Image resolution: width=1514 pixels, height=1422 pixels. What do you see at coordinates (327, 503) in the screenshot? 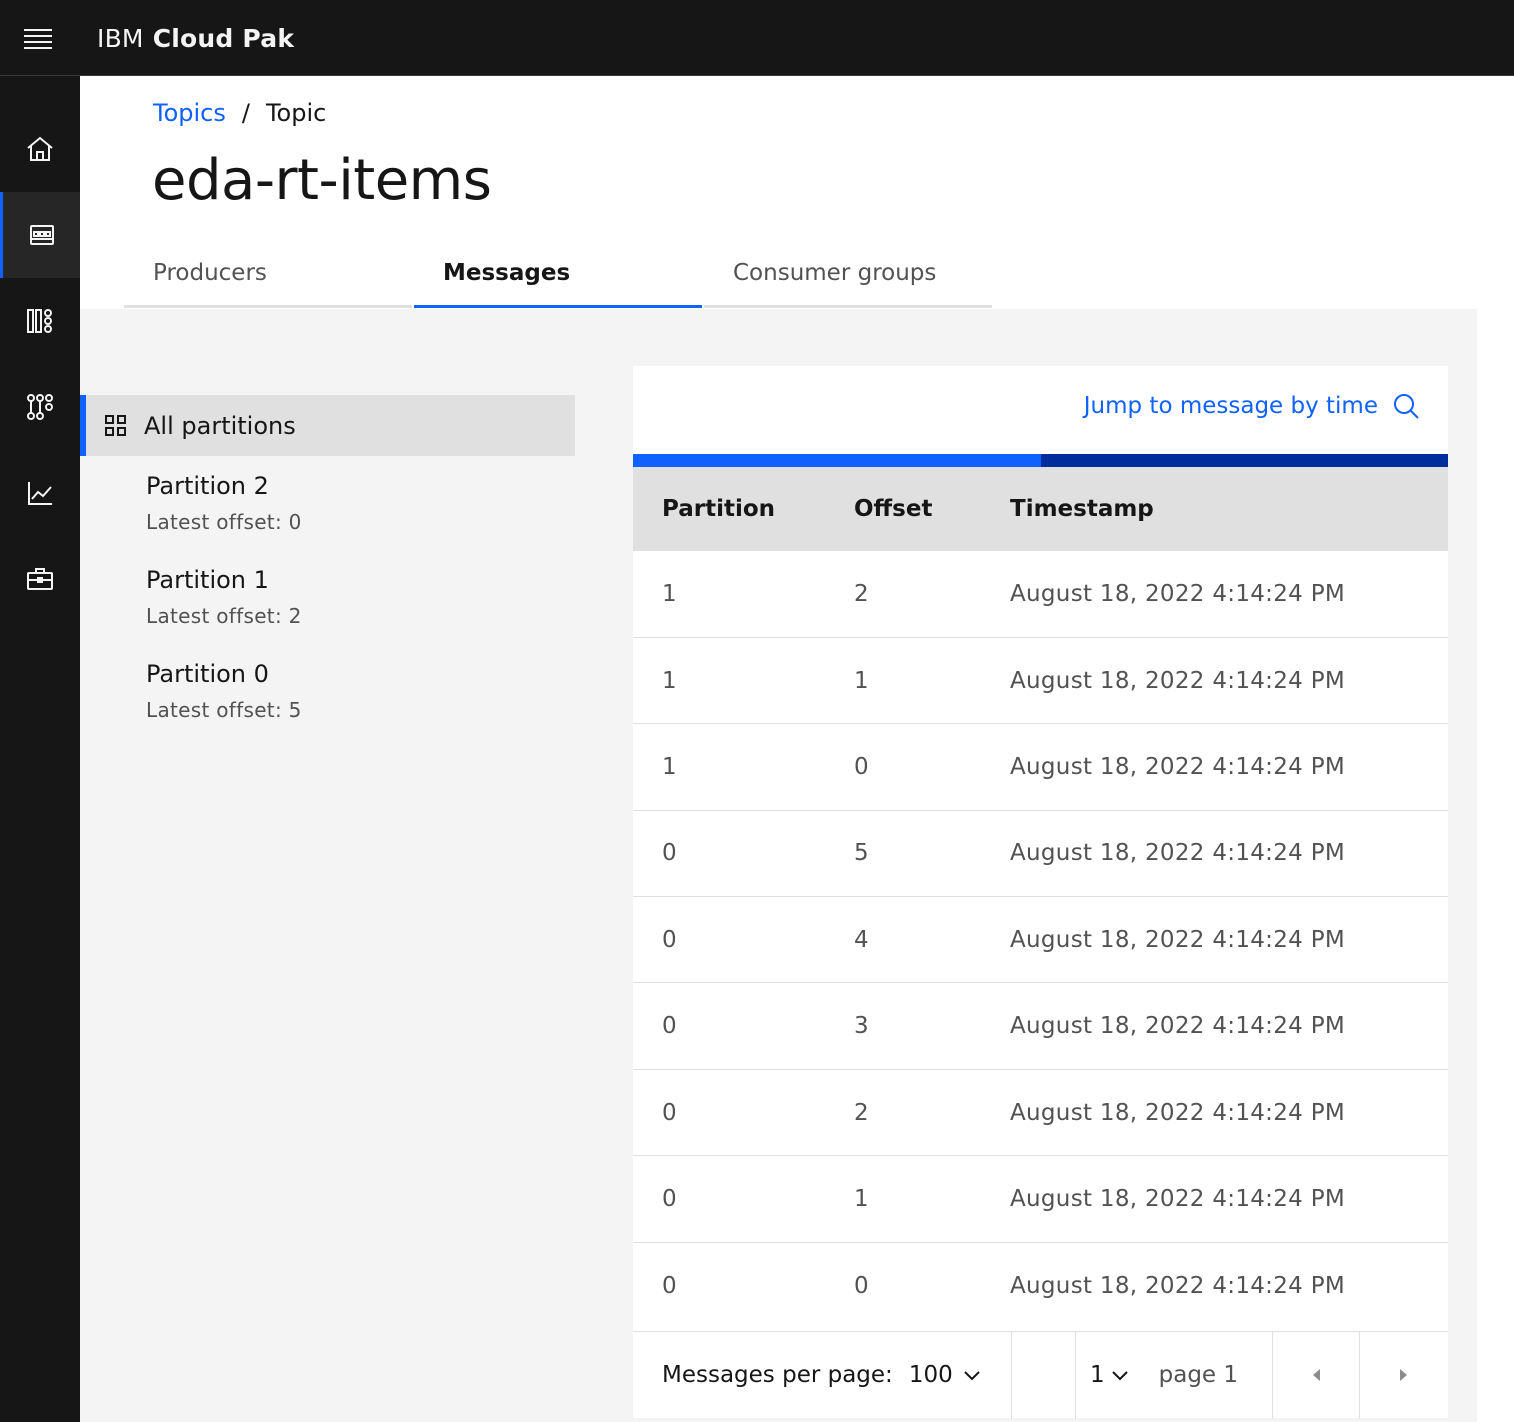
I see `partition-item-2: Partition 2 Latest offset: 0` at bounding box center [327, 503].